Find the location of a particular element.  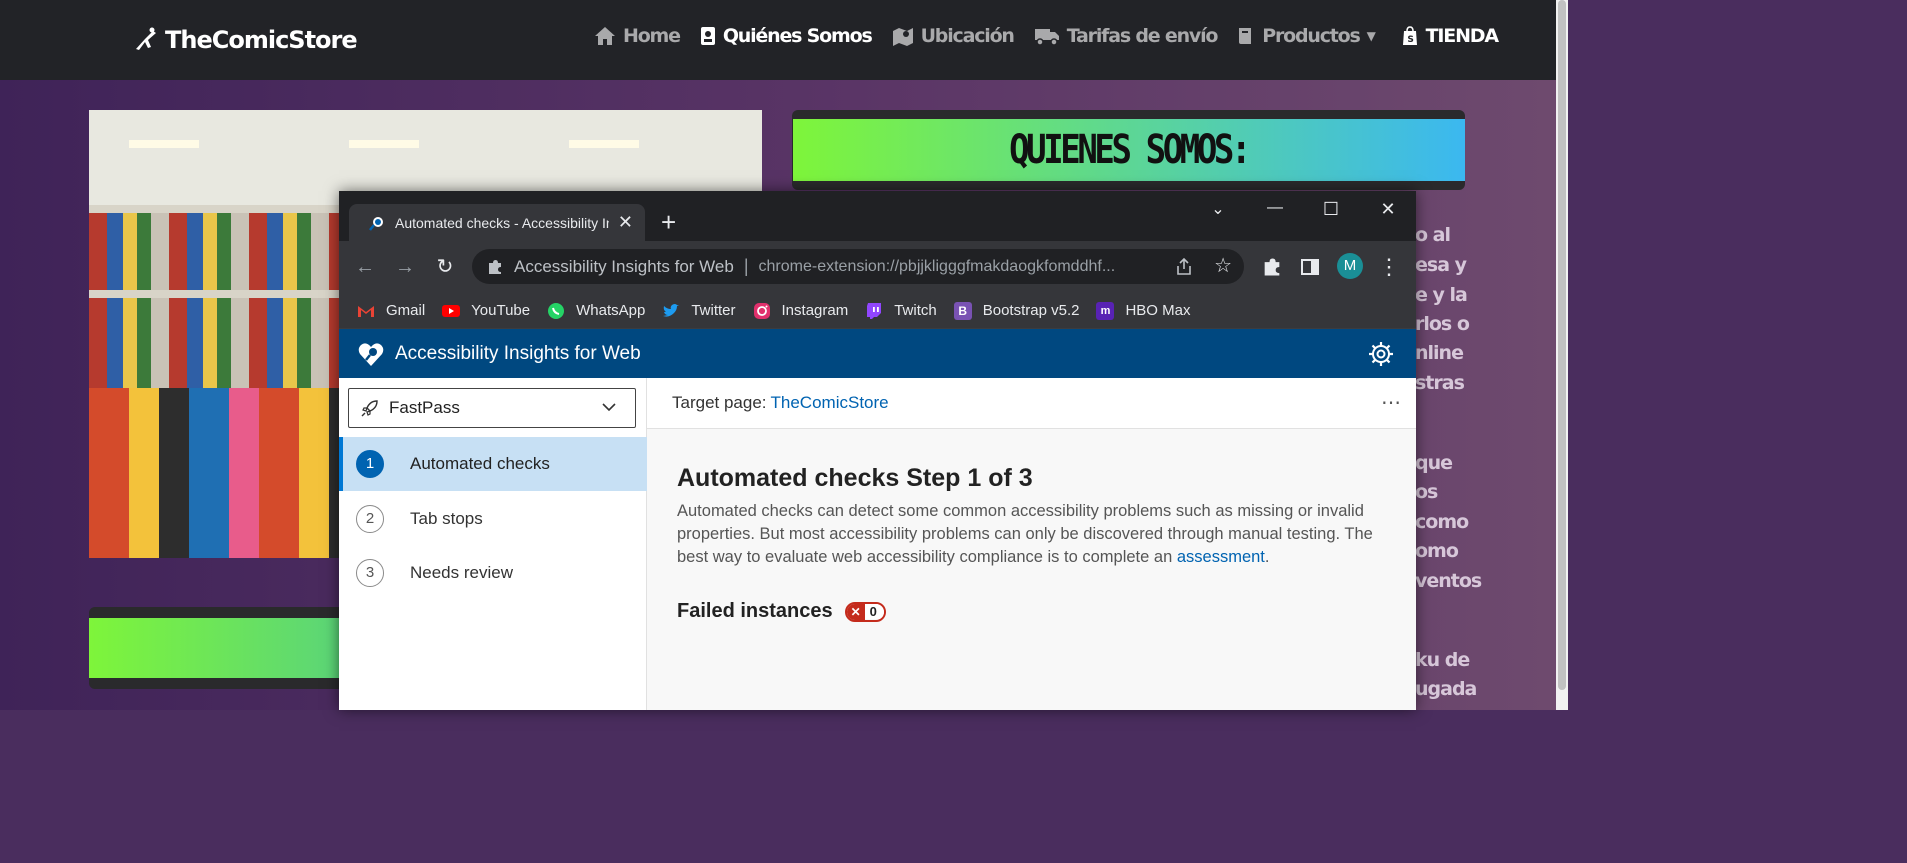

step-number: 2 is located at coordinates (370, 519).